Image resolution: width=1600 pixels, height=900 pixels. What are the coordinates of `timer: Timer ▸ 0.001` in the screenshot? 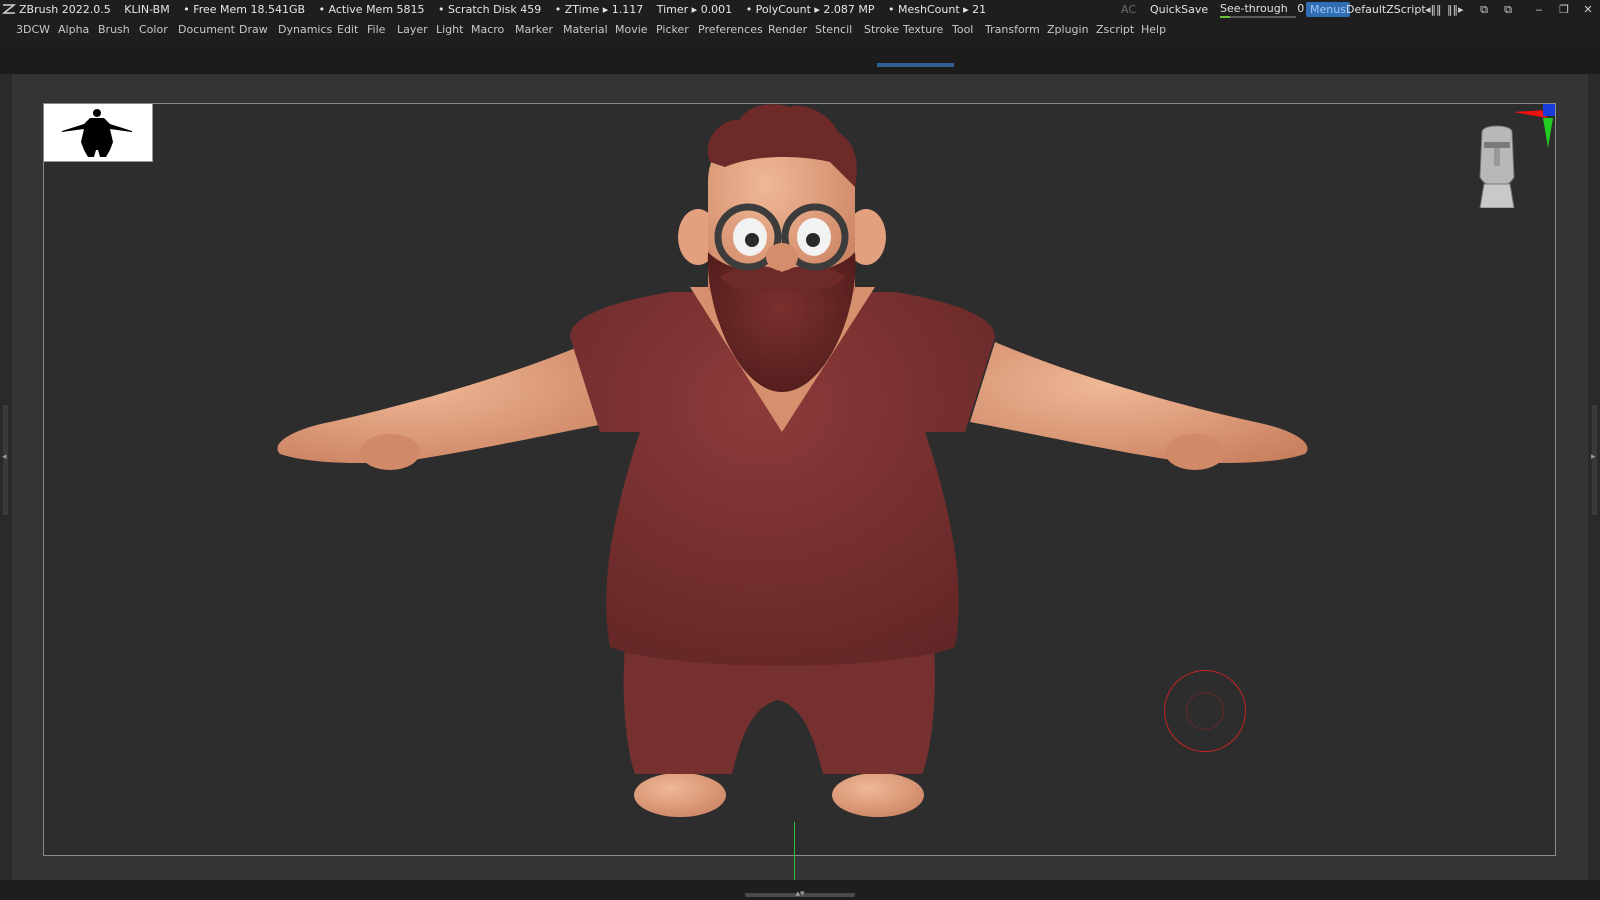 It's located at (694, 9).